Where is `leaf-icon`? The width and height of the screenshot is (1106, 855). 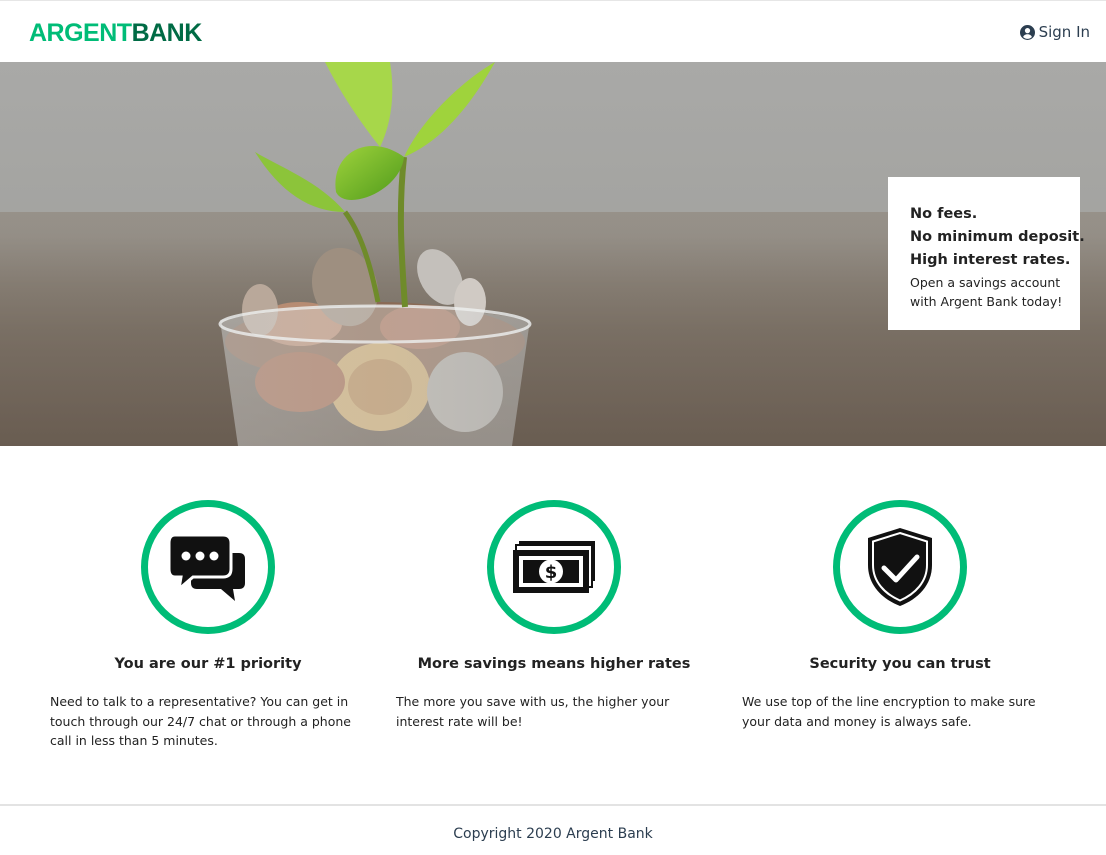 leaf-icon is located at coordinates (369, 172).